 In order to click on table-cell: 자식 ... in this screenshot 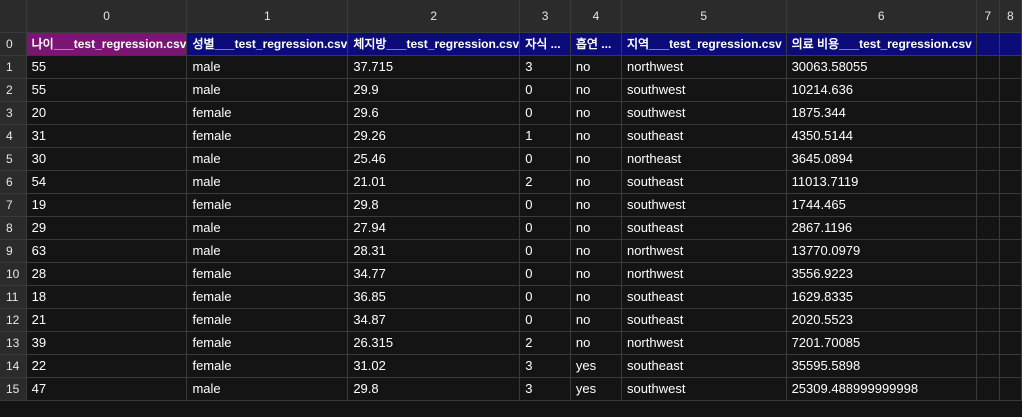, I will do `click(545, 44)`.